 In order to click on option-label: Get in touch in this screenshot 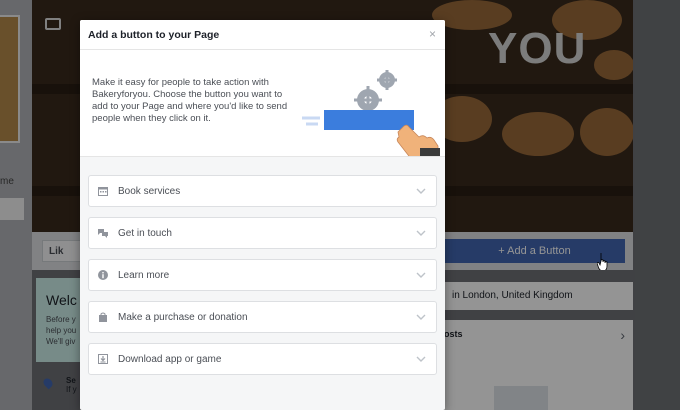, I will do `click(145, 233)`.